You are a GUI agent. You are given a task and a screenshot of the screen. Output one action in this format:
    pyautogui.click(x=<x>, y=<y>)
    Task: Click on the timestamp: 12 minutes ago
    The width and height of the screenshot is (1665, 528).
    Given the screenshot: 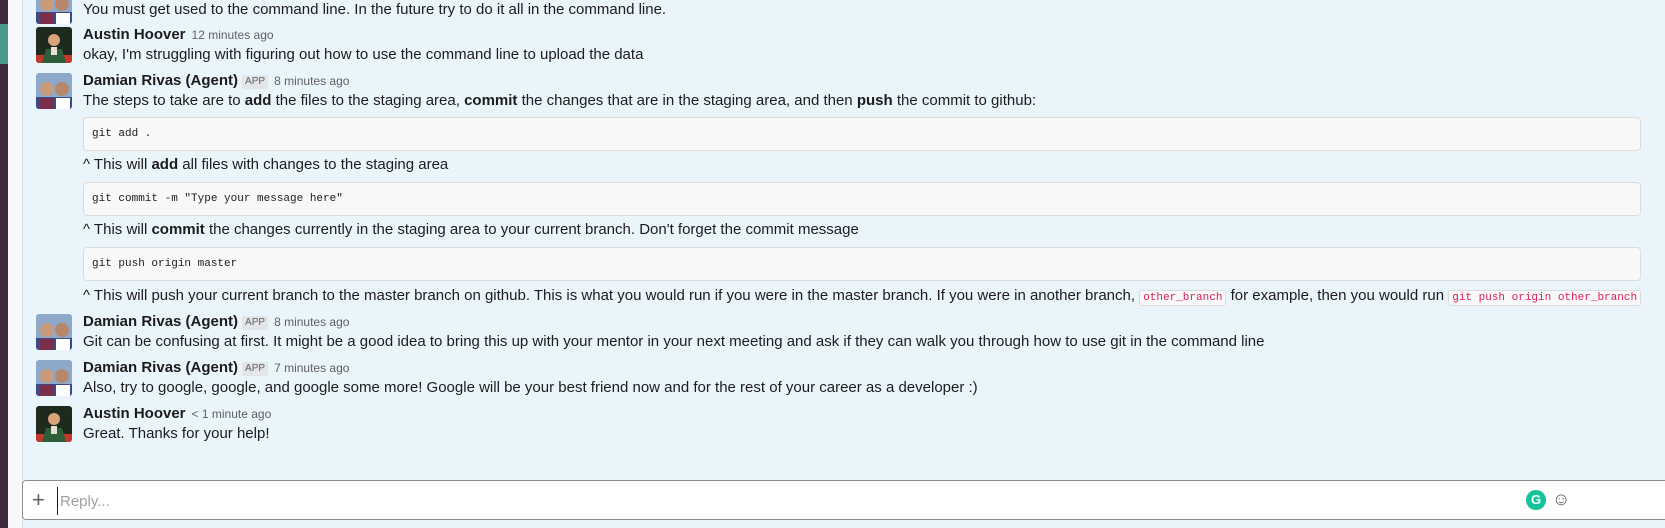 What is the action you would take?
    pyautogui.click(x=233, y=35)
    